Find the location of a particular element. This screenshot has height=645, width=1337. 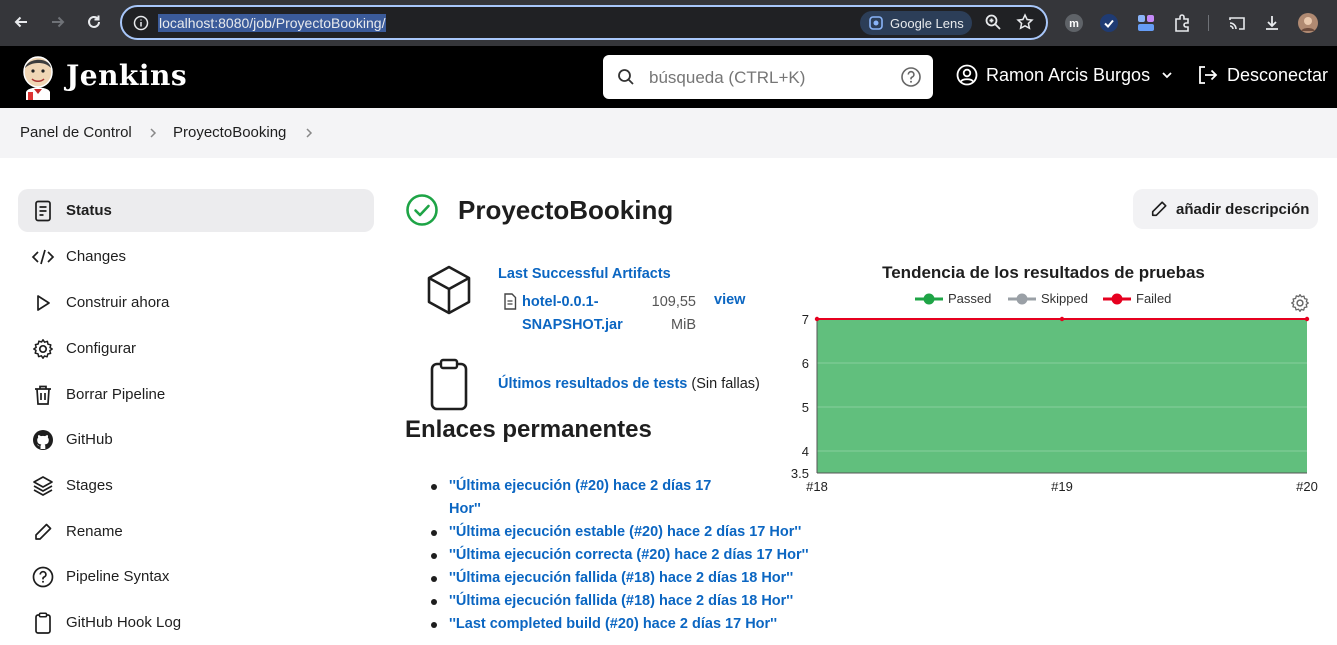

latest-test-results-link: Últimos resultados de tests is located at coordinates (592, 384).